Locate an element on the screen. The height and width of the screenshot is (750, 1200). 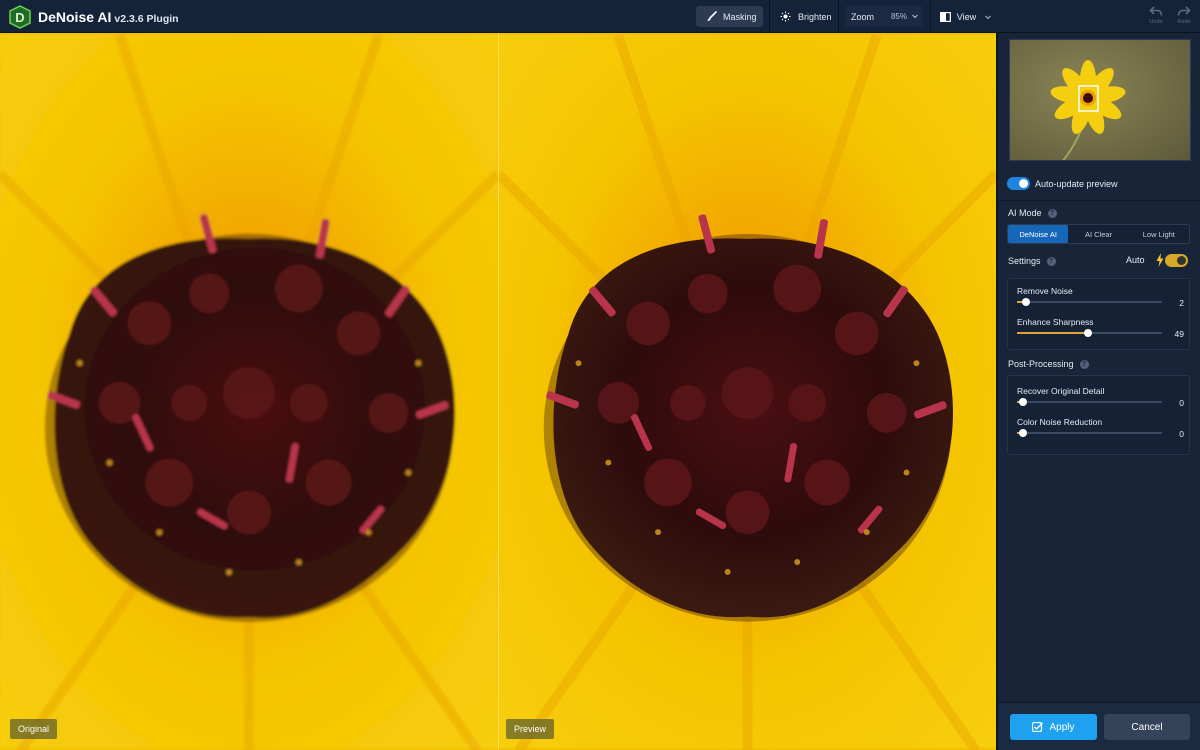
zoom-dropdown: Zoom 85% is located at coordinates (884, 16).